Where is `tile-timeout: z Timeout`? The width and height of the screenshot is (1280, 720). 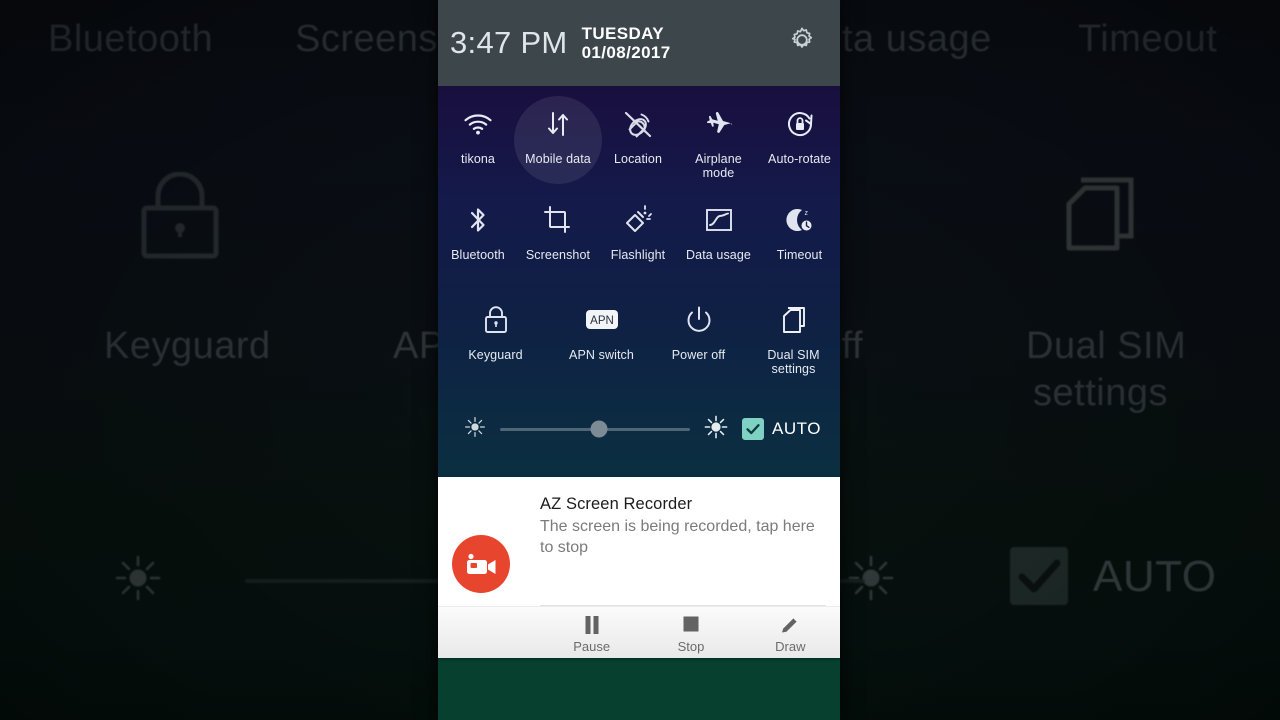
tile-timeout: z Timeout is located at coordinates (799, 225).